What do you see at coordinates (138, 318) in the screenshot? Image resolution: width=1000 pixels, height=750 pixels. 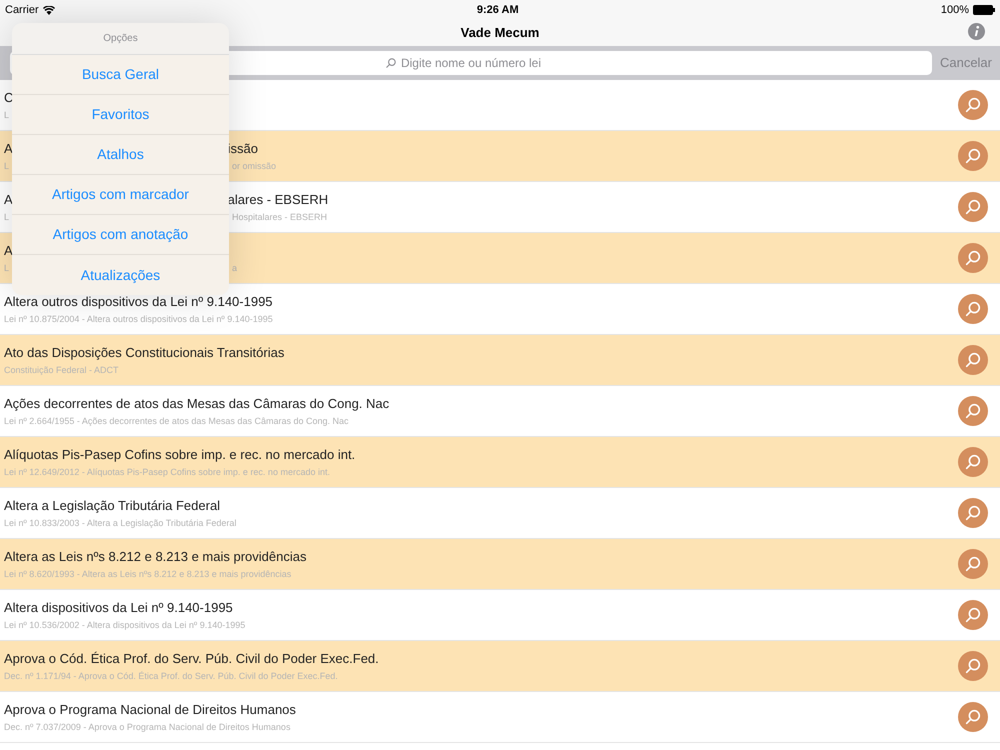 I see `row-subtitle: Lei nº 10.875/2004 - Altera outros dispositivos da Lei nº 9.140-1995` at bounding box center [138, 318].